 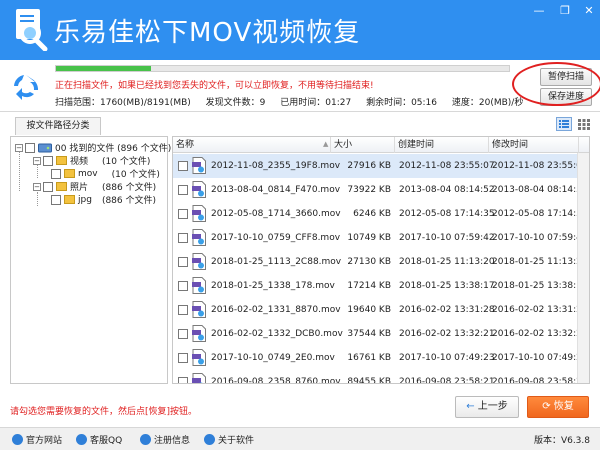 What do you see at coordinates (546, 406) in the screenshot?
I see `recover-icon: ⟳` at bounding box center [546, 406].